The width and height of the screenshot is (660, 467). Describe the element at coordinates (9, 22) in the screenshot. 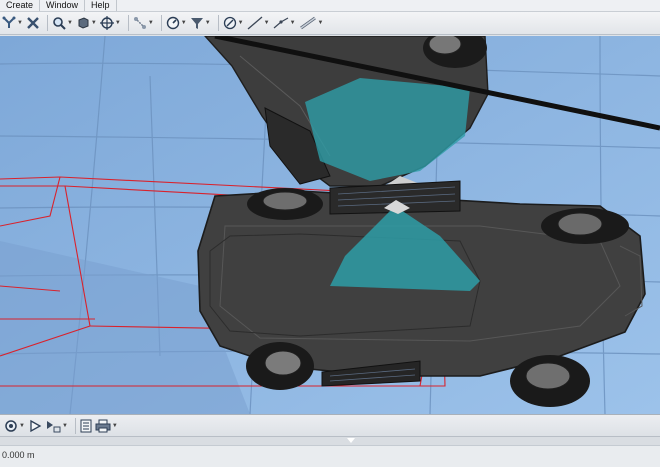

I see `links-icon` at that location.